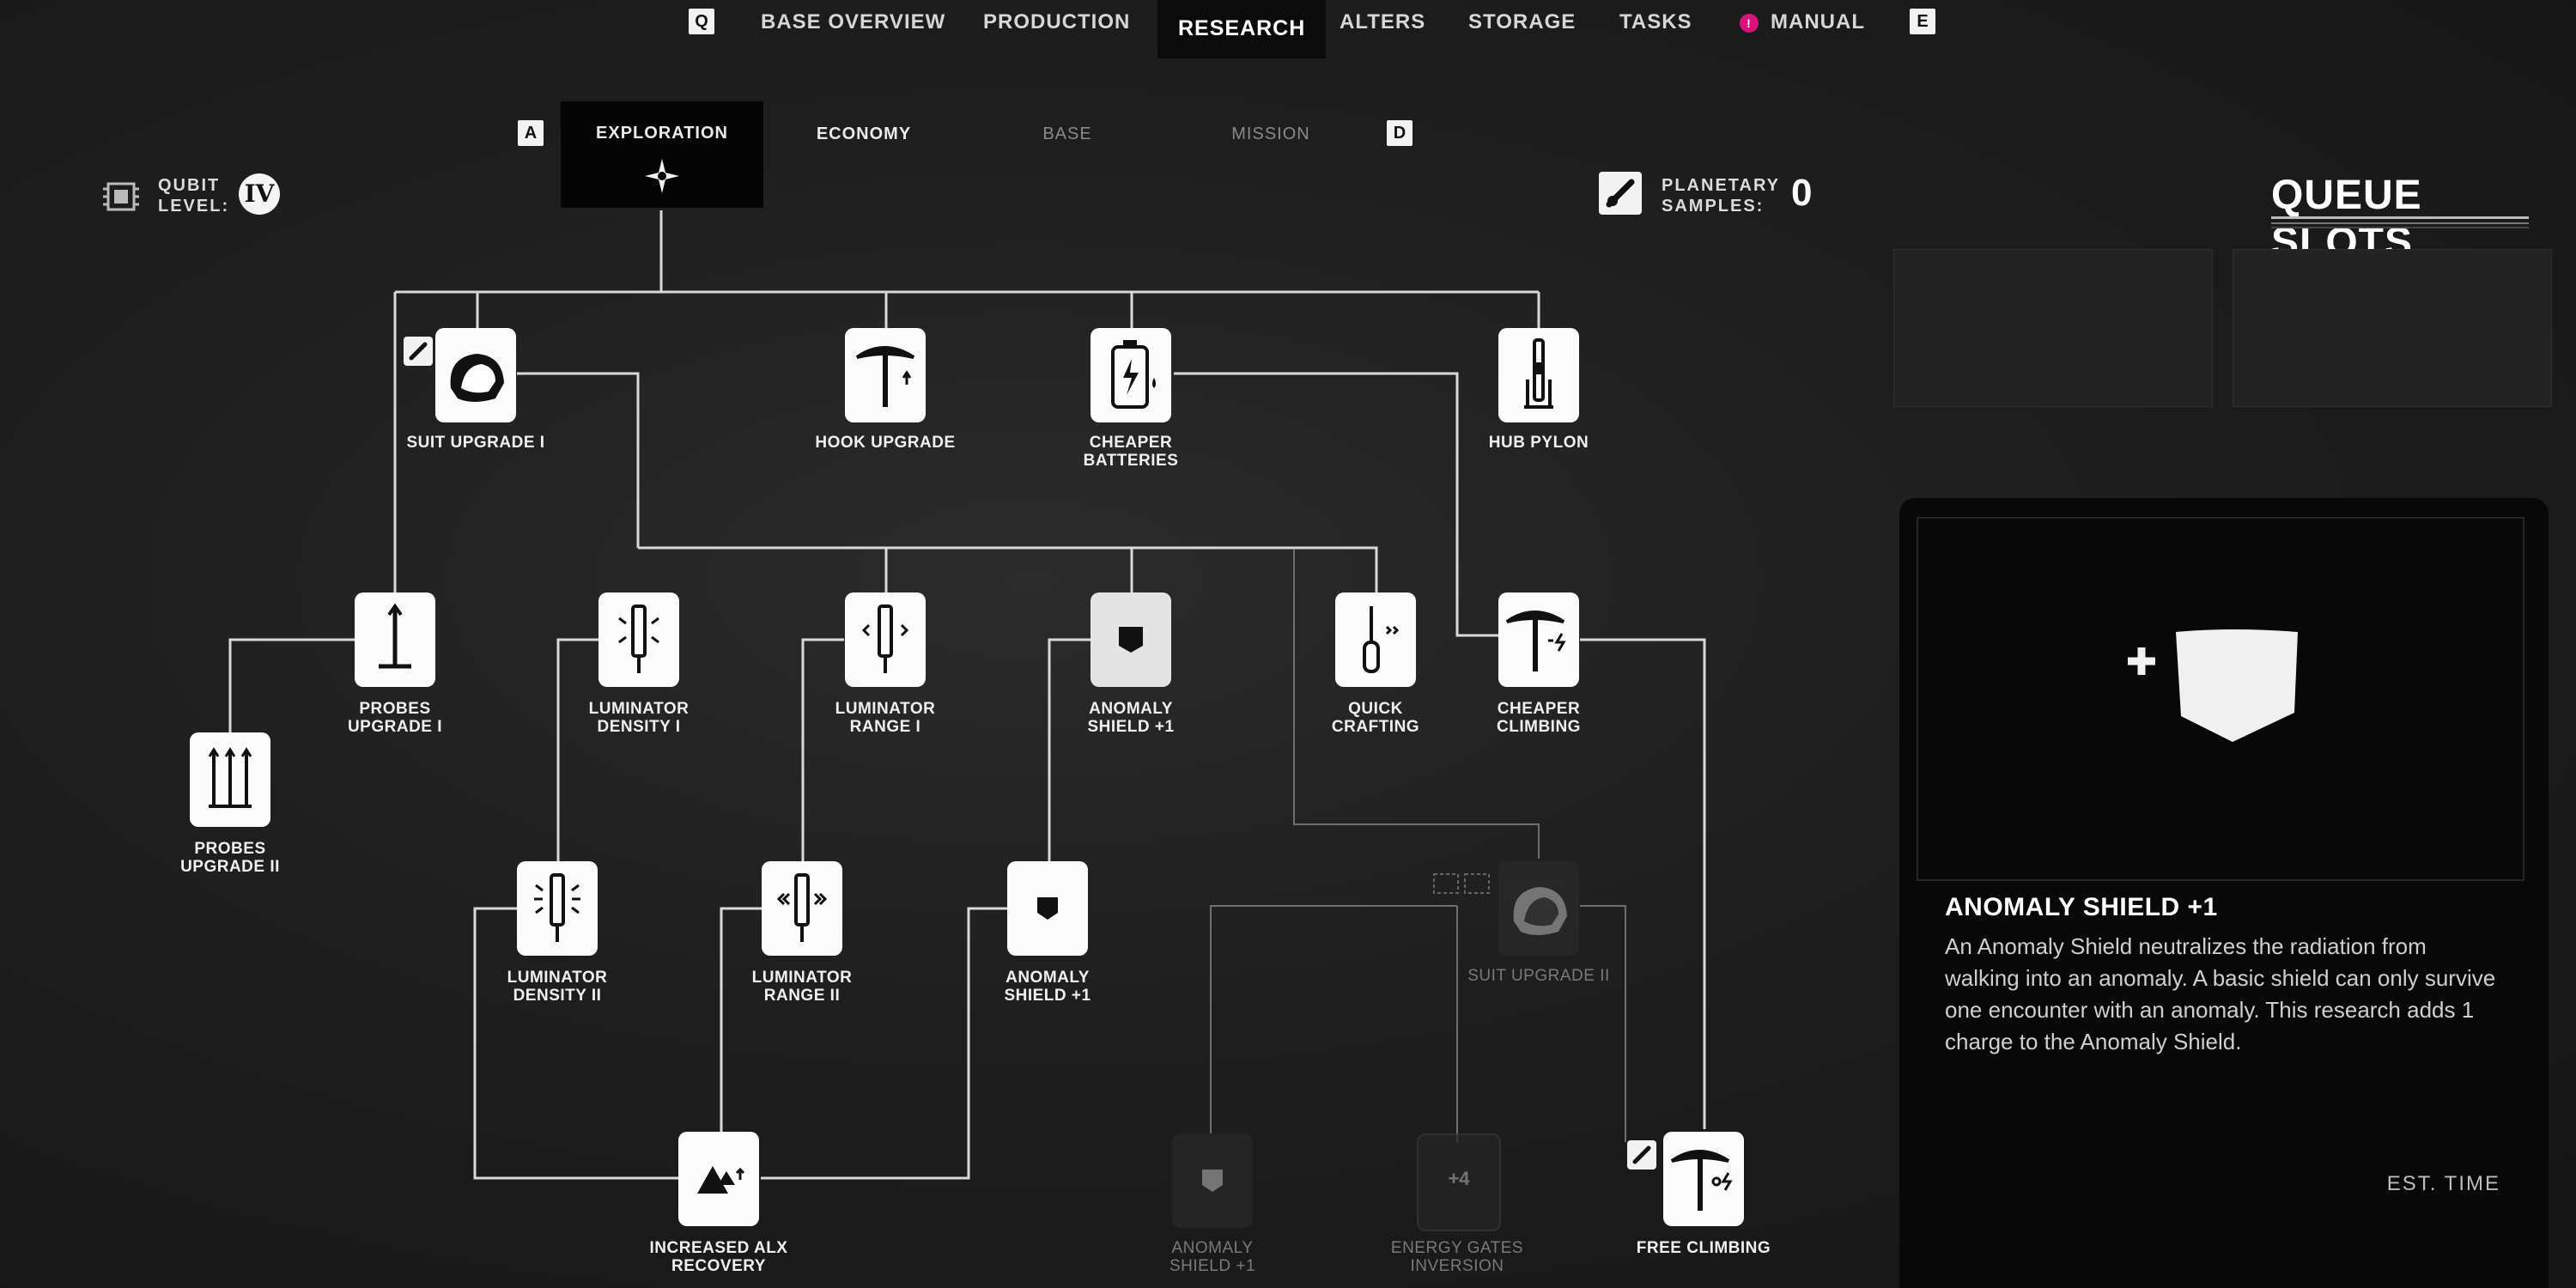 This screenshot has width=2576, height=1288. What do you see at coordinates (802, 996) in the screenshot?
I see `label-line: RANGE II` at bounding box center [802, 996].